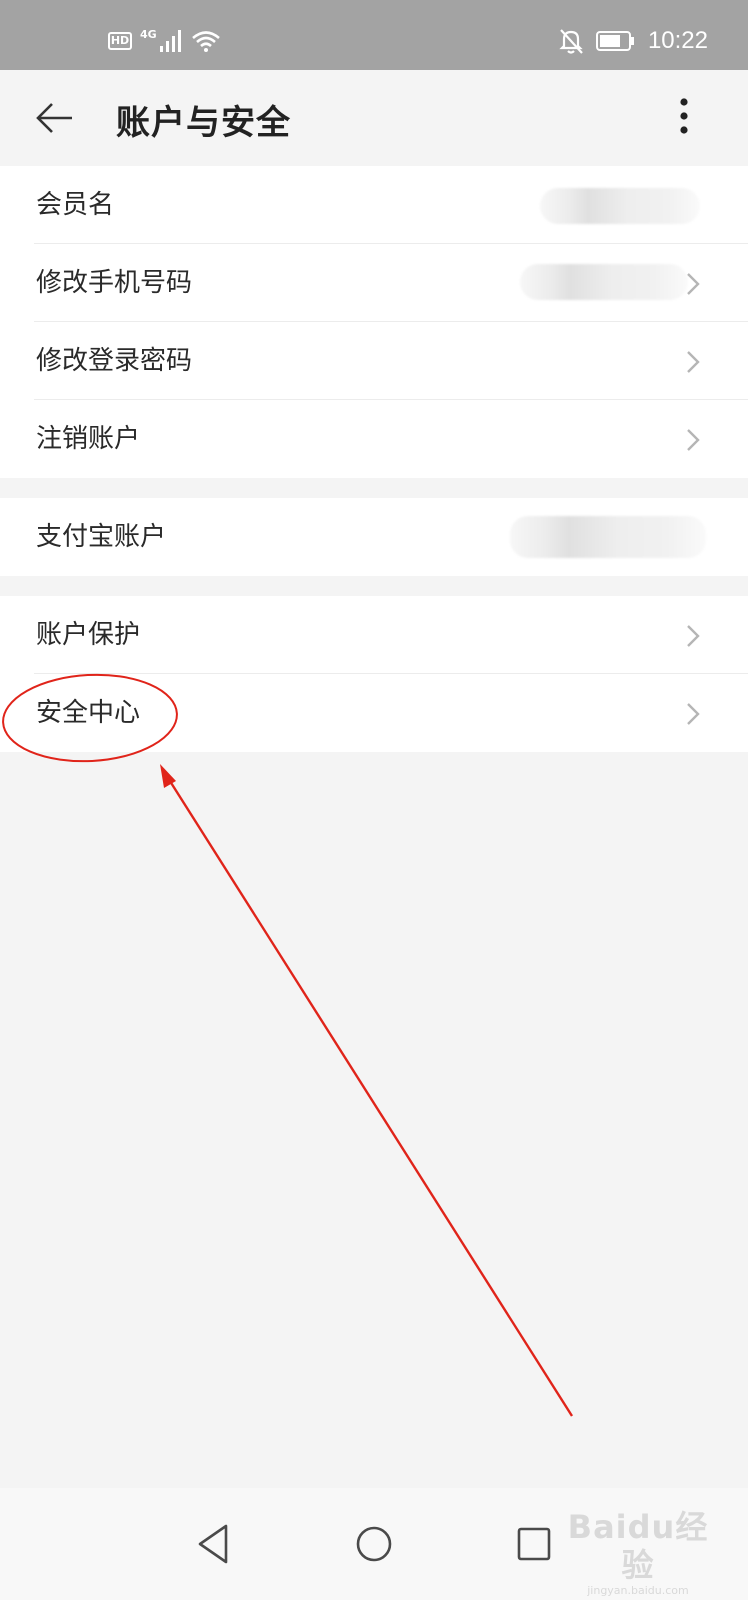 The width and height of the screenshot is (748, 1600). I want to click on home-circle-icon, so click(374, 1544).